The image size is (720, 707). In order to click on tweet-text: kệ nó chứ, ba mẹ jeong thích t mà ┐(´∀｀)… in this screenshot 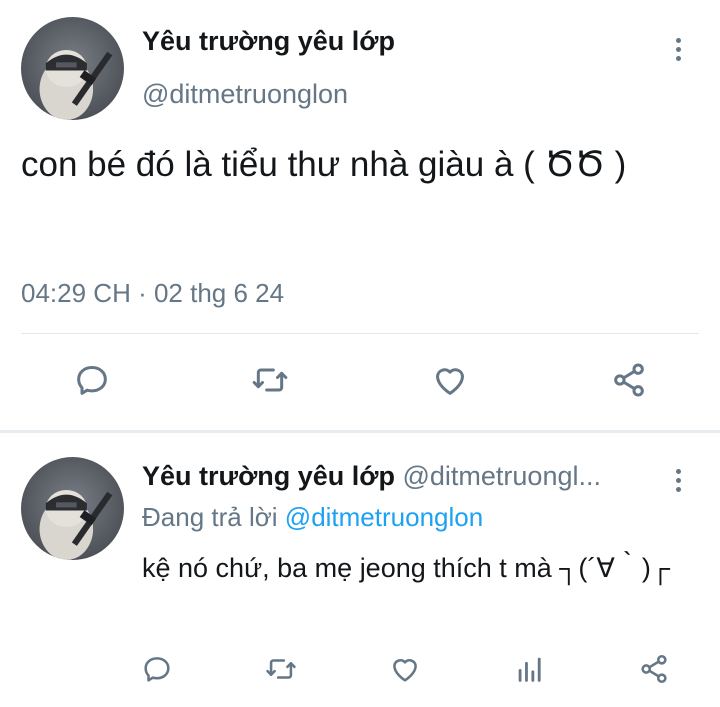, I will do `click(406, 568)`.